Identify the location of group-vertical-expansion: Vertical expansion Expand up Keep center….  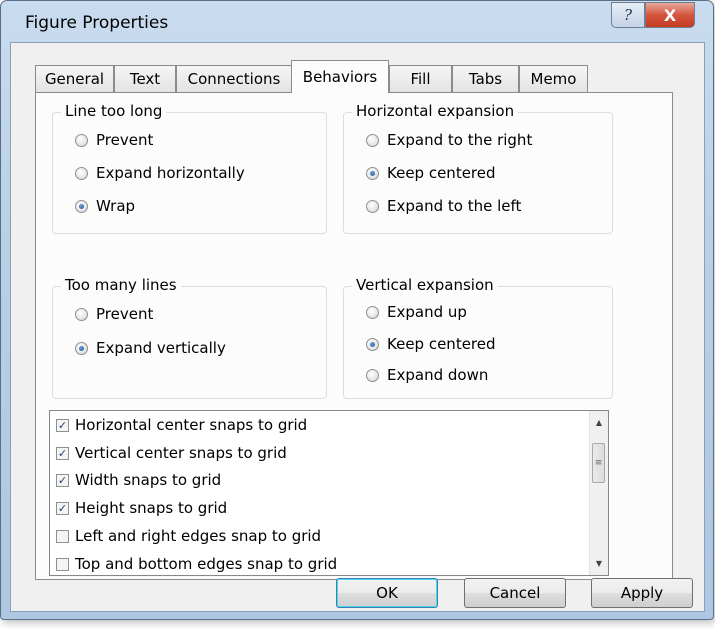
(478, 337).